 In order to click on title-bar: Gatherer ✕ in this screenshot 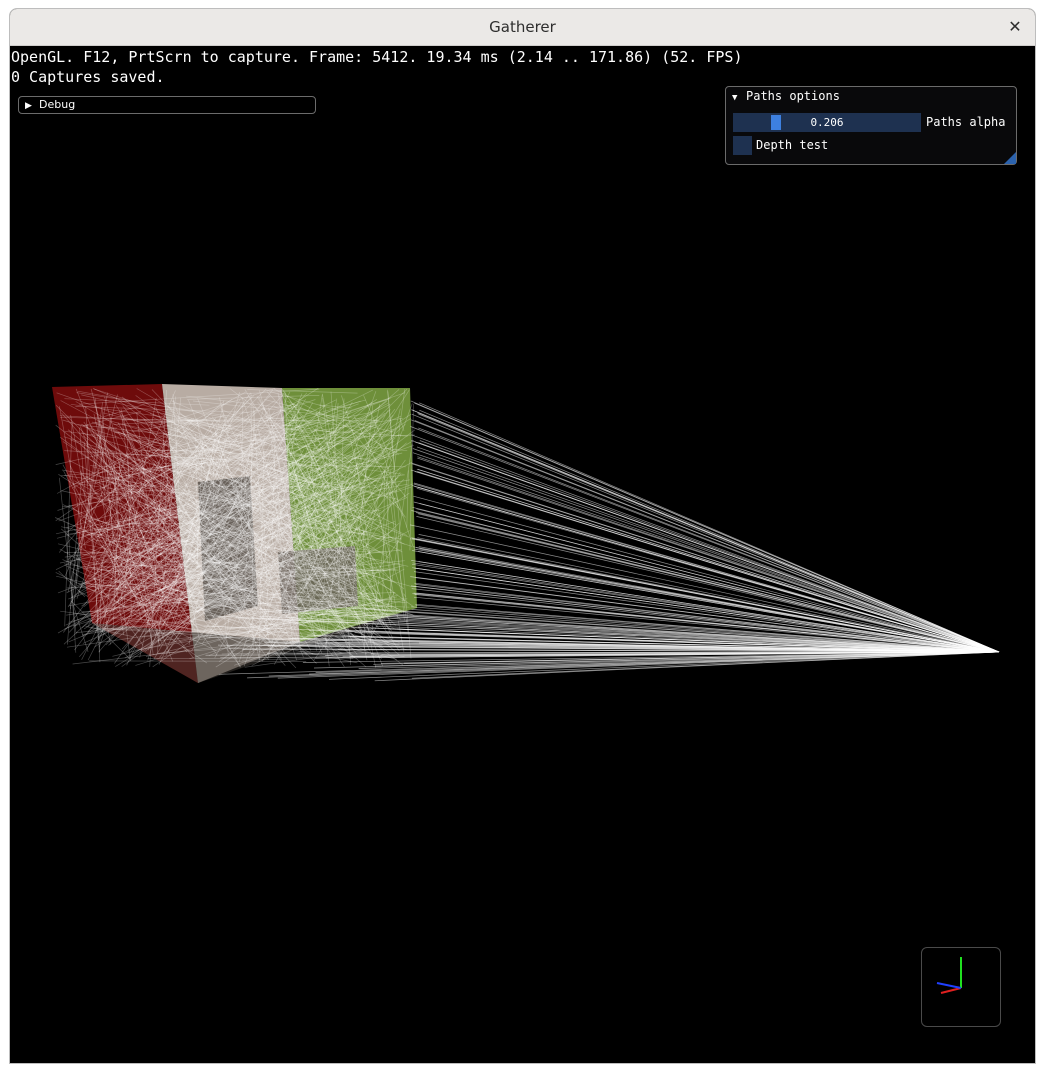, I will do `click(522, 27)`.